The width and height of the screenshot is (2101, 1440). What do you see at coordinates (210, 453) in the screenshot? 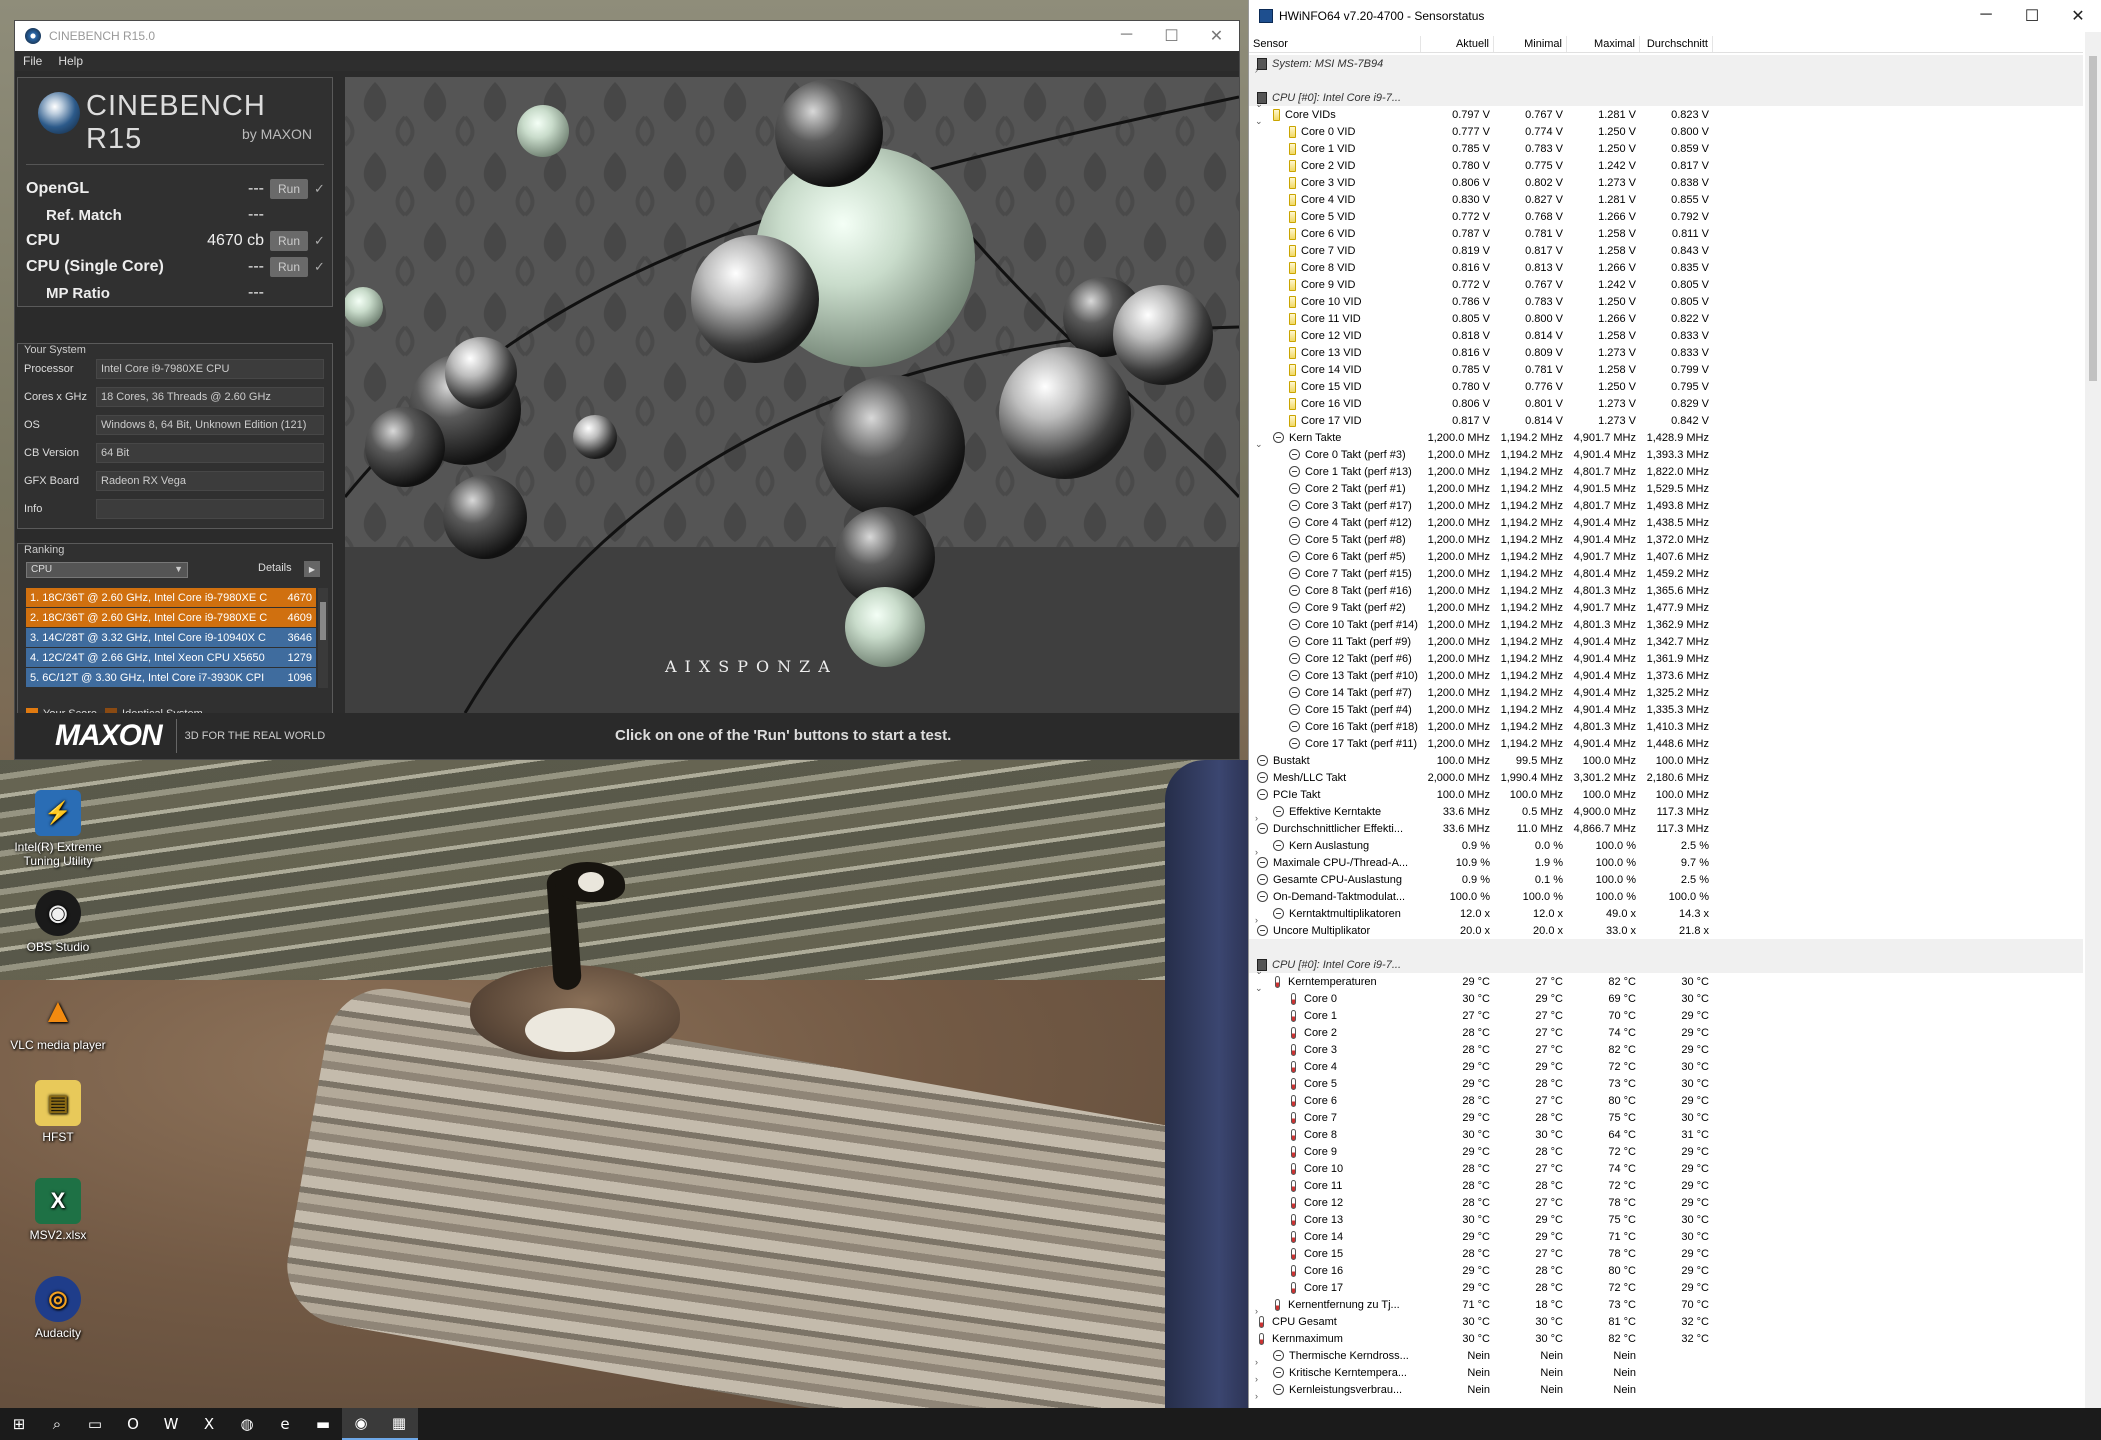
I see `system-info-value: 64 Bit` at bounding box center [210, 453].